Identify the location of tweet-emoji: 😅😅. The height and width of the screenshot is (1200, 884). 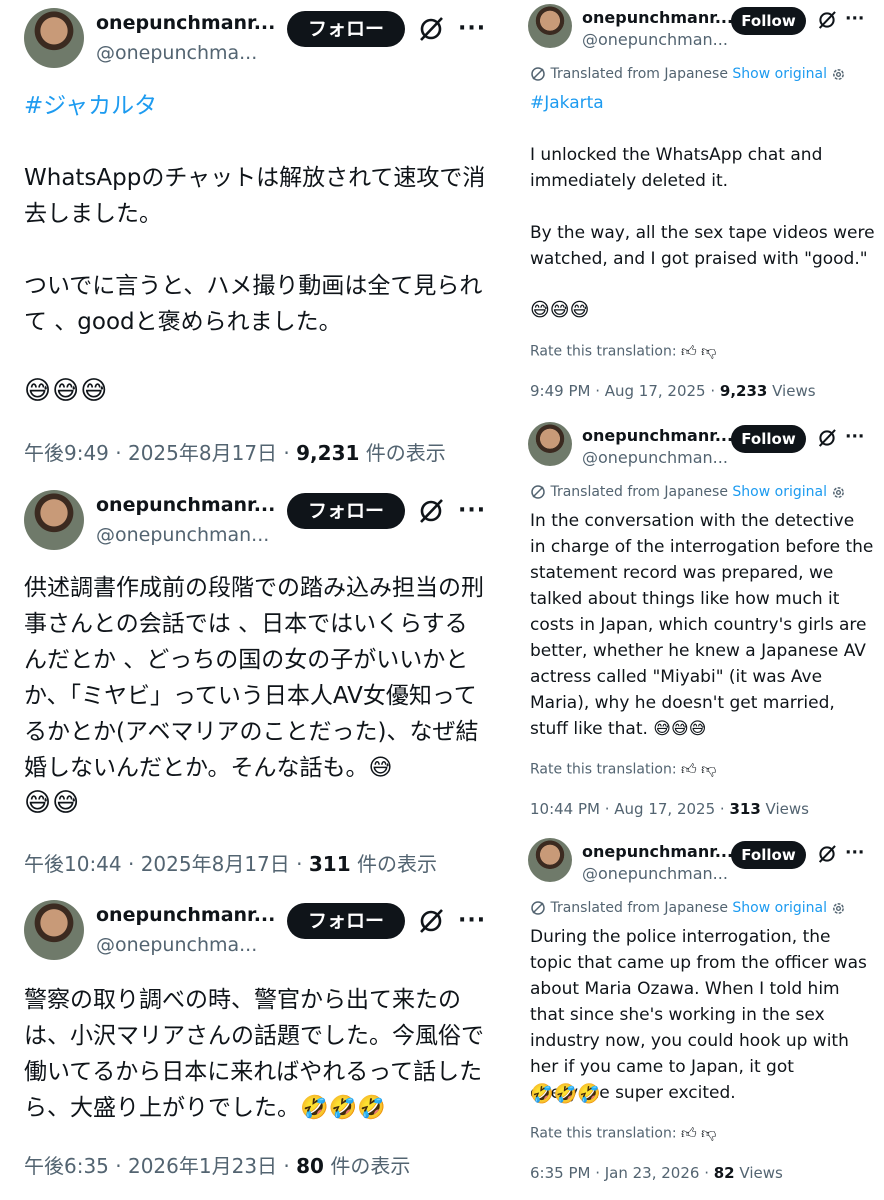
(52, 803).